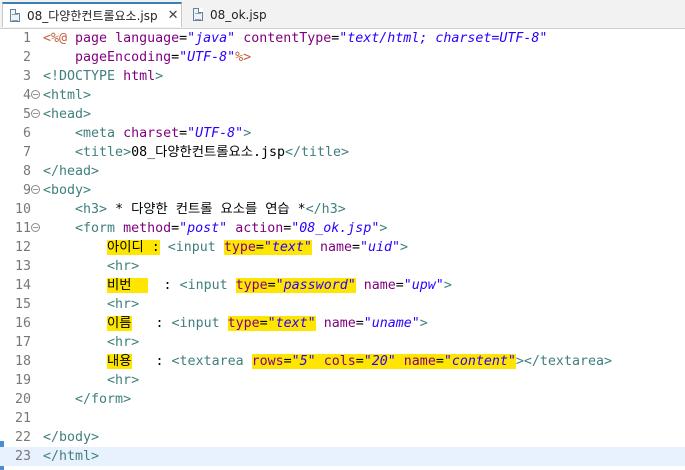  Describe the element at coordinates (399, 361) in the screenshot. I see `highlighted-token` at that location.